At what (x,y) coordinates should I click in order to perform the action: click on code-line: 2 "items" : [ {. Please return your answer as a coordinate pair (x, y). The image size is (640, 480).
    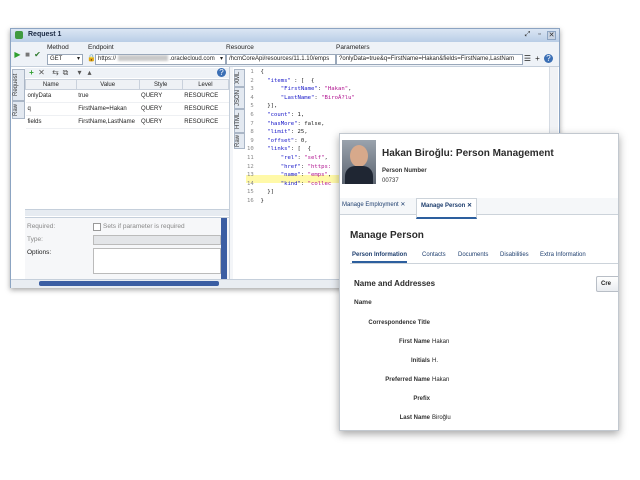
    Looking at the image, I should click on (301, 81).